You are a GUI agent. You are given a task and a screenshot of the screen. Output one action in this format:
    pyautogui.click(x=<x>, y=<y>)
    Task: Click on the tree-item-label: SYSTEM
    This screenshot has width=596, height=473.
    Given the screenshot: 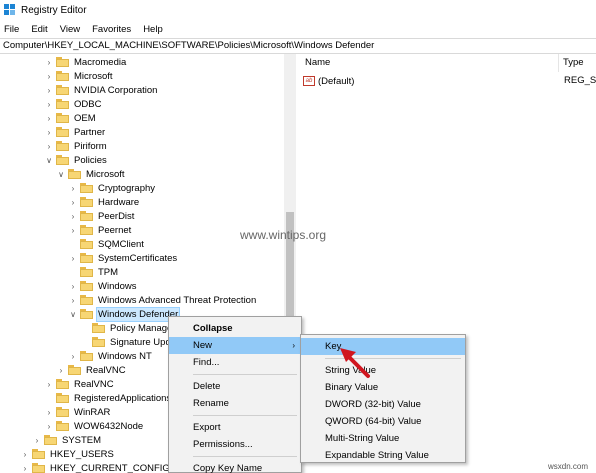 What is the action you would take?
    pyautogui.click(x=82, y=440)
    